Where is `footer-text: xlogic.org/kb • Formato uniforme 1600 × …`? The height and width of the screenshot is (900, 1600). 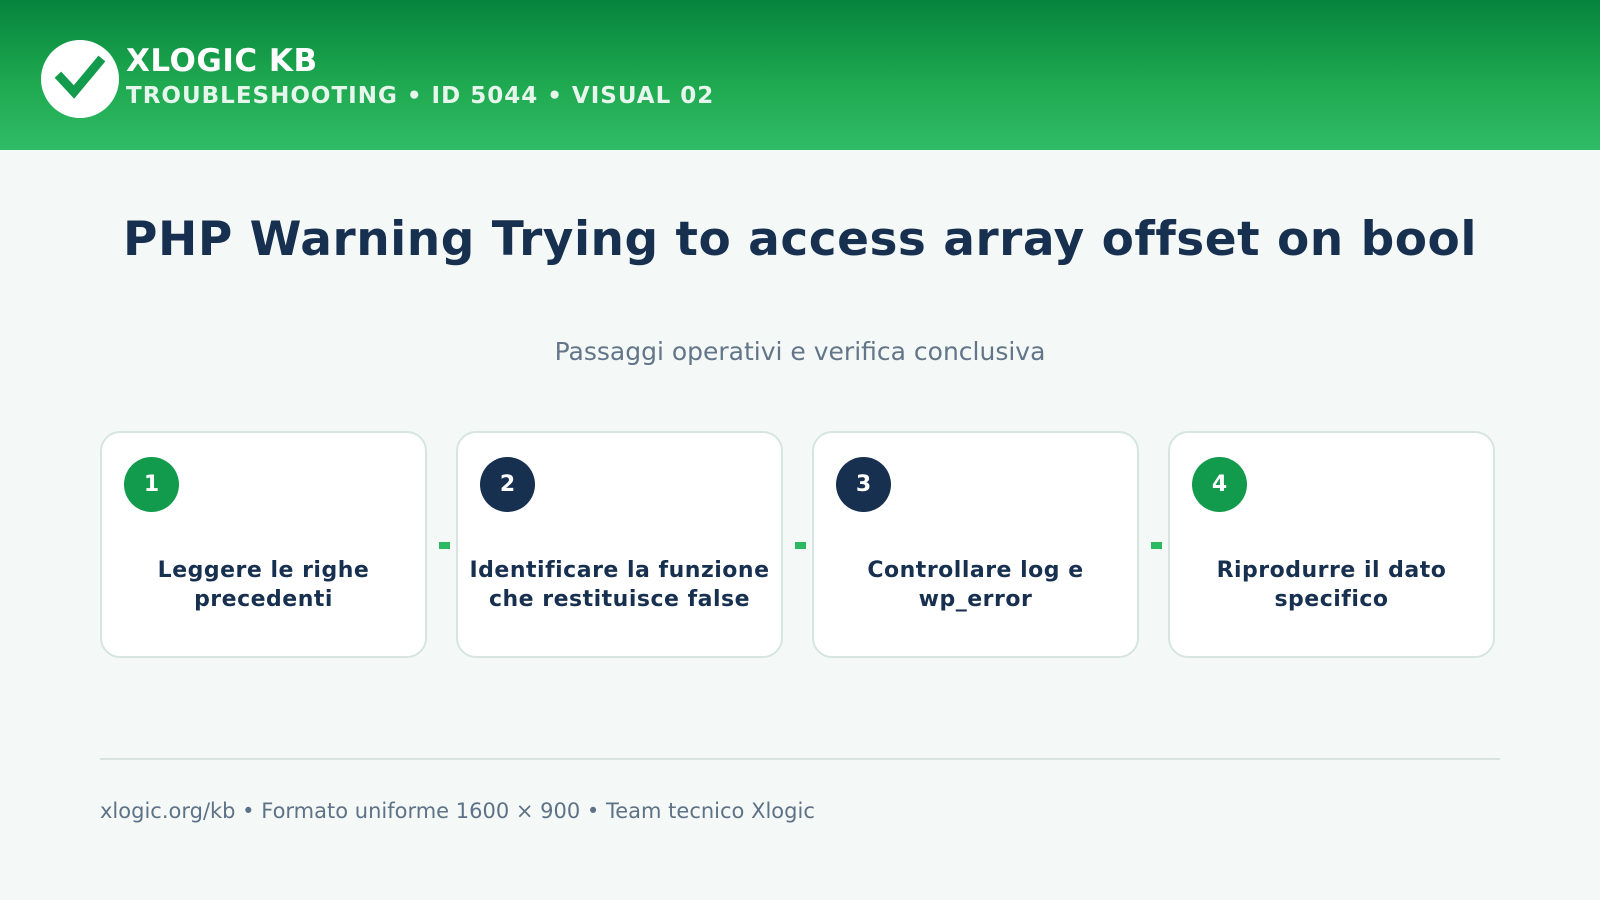
footer-text: xlogic.org/kb • Formato uniforme 1600 × … is located at coordinates (457, 811).